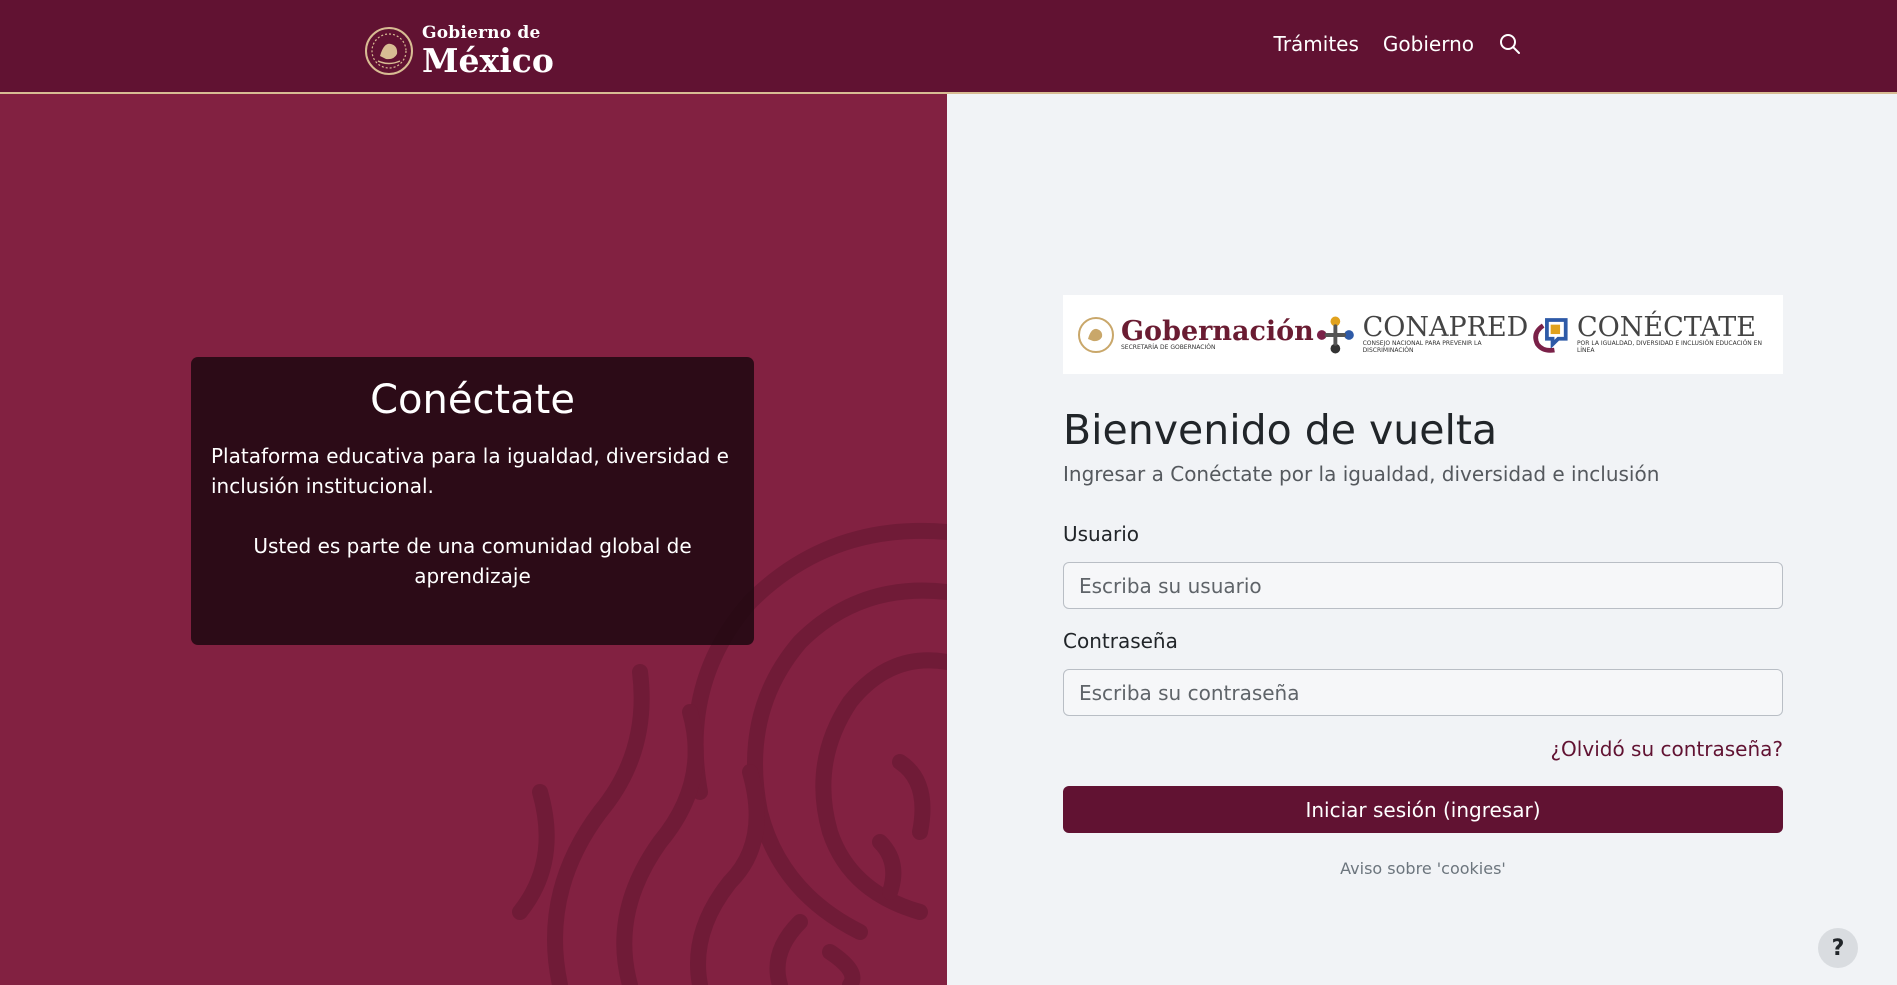 This screenshot has width=1897, height=985. Describe the element at coordinates (1316, 44) in the screenshot. I see `nav-link-tramites: Trámites` at that location.